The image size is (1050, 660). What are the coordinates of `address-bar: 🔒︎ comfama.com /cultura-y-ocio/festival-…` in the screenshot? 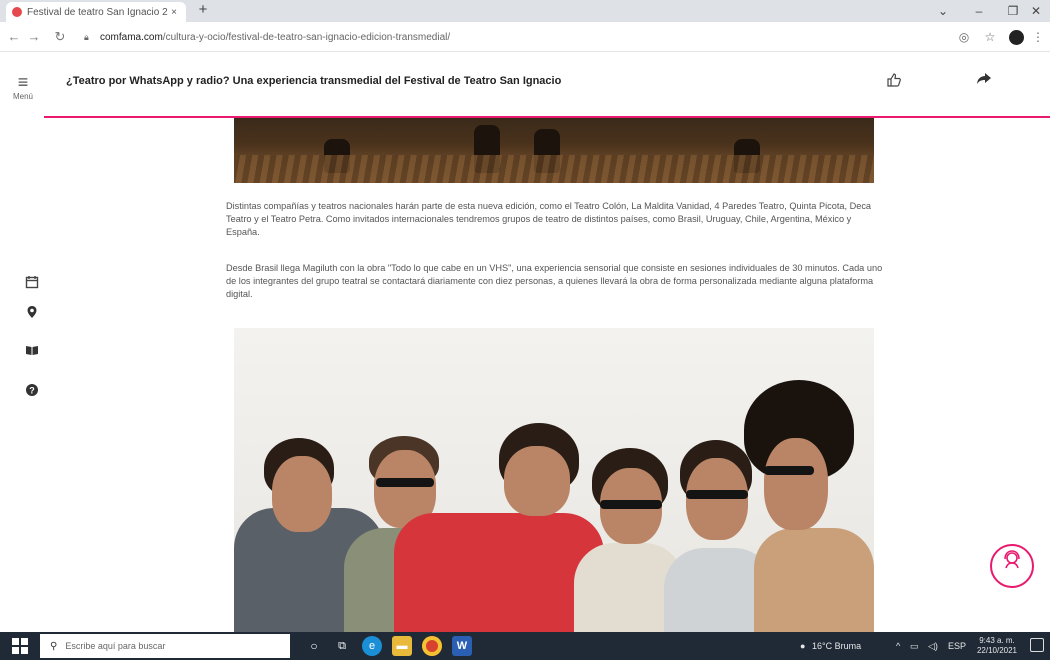 It's located at (509, 37).